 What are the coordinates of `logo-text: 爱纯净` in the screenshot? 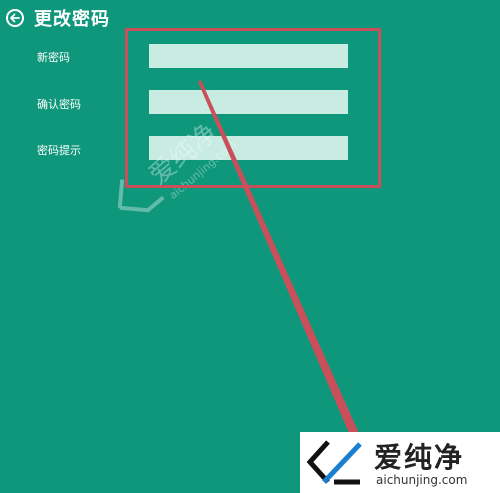 It's located at (419, 457).